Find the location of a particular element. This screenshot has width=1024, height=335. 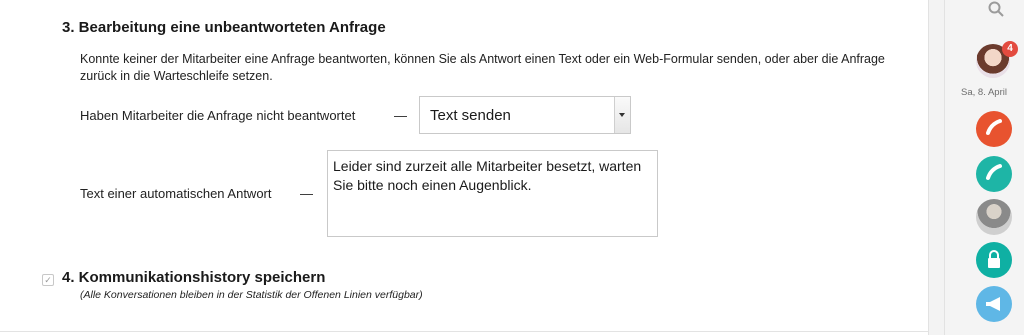

select-dropdown-button is located at coordinates (622, 115).